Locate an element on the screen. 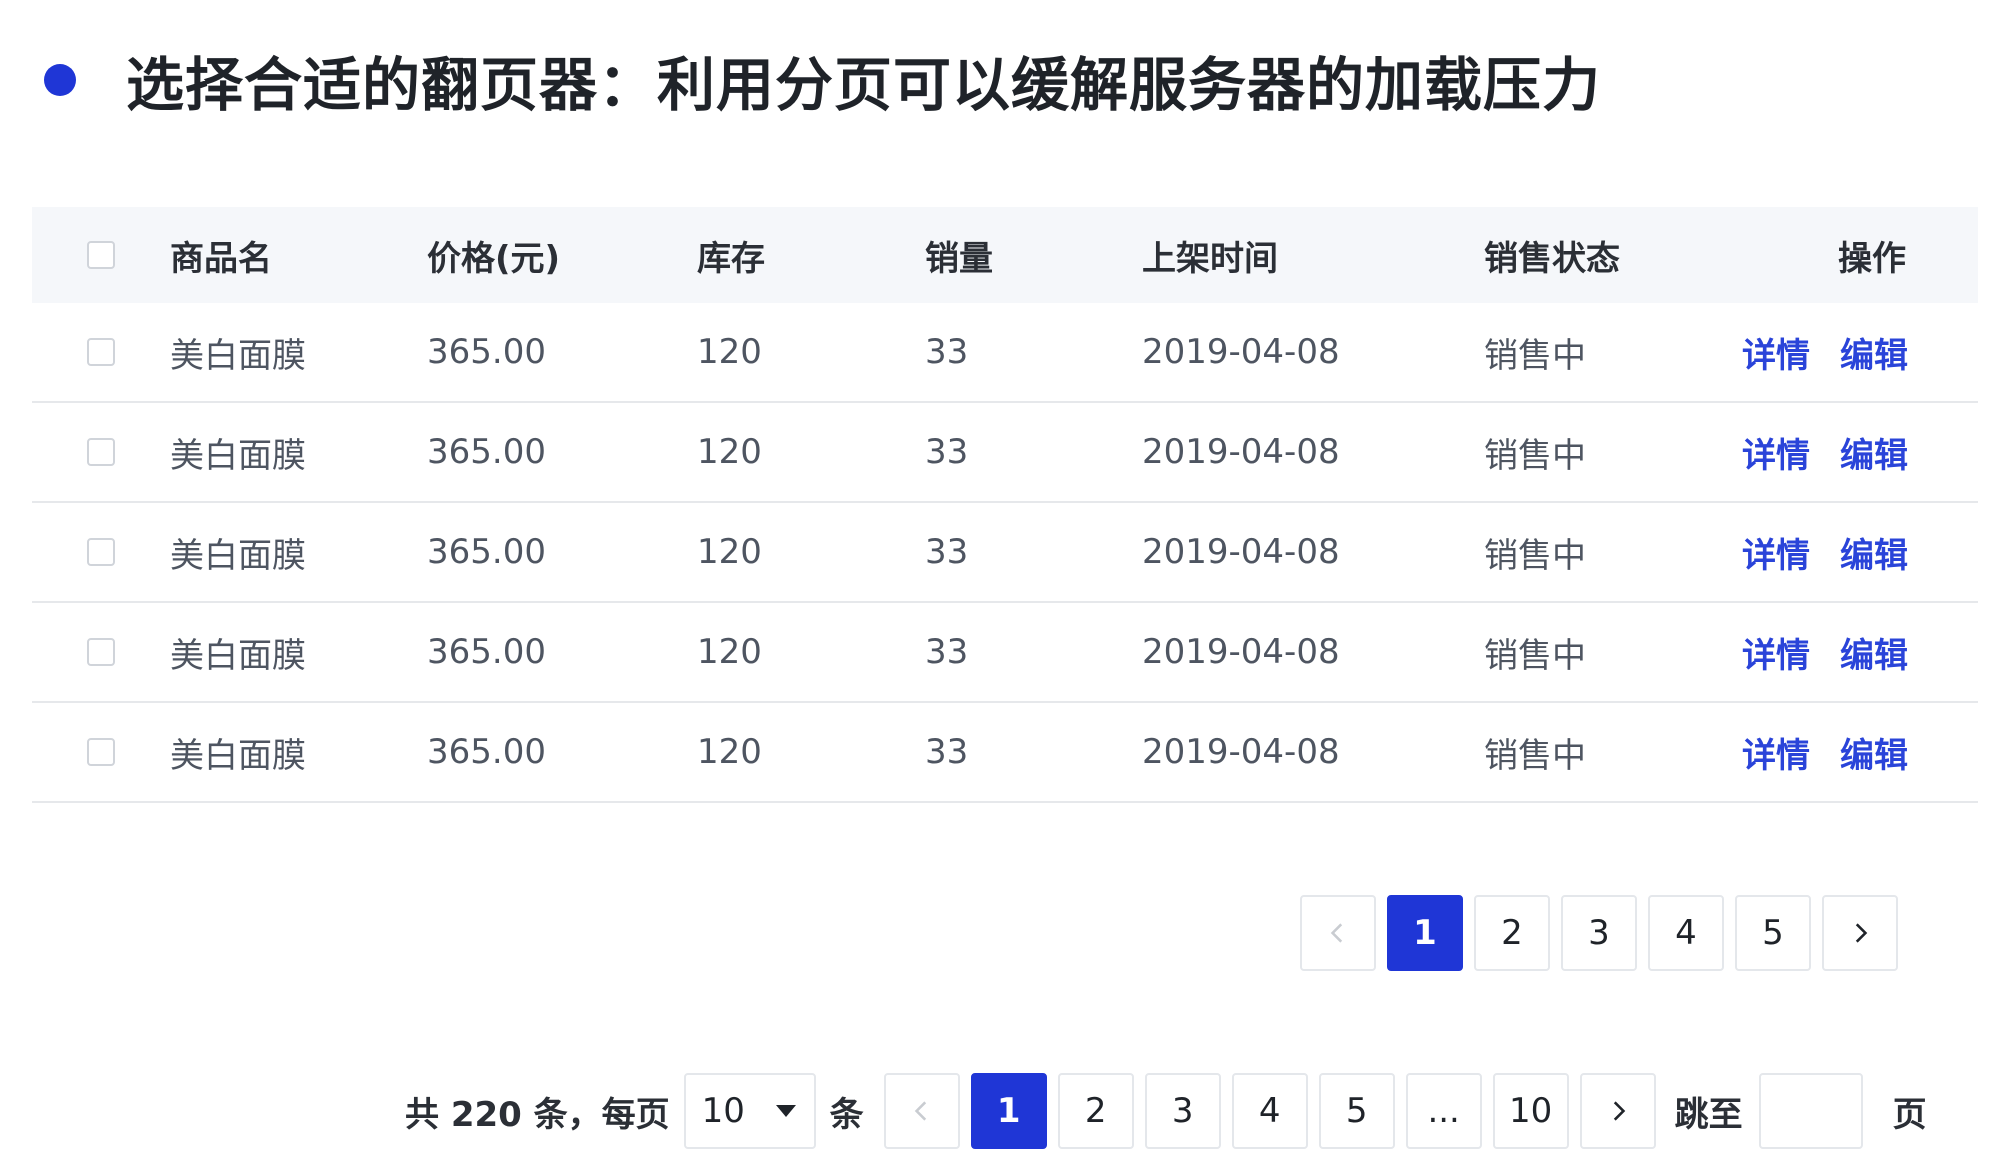 The height and width of the screenshot is (1176, 2008). header-product-name: 商品名 is located at coordinates (221, 258).